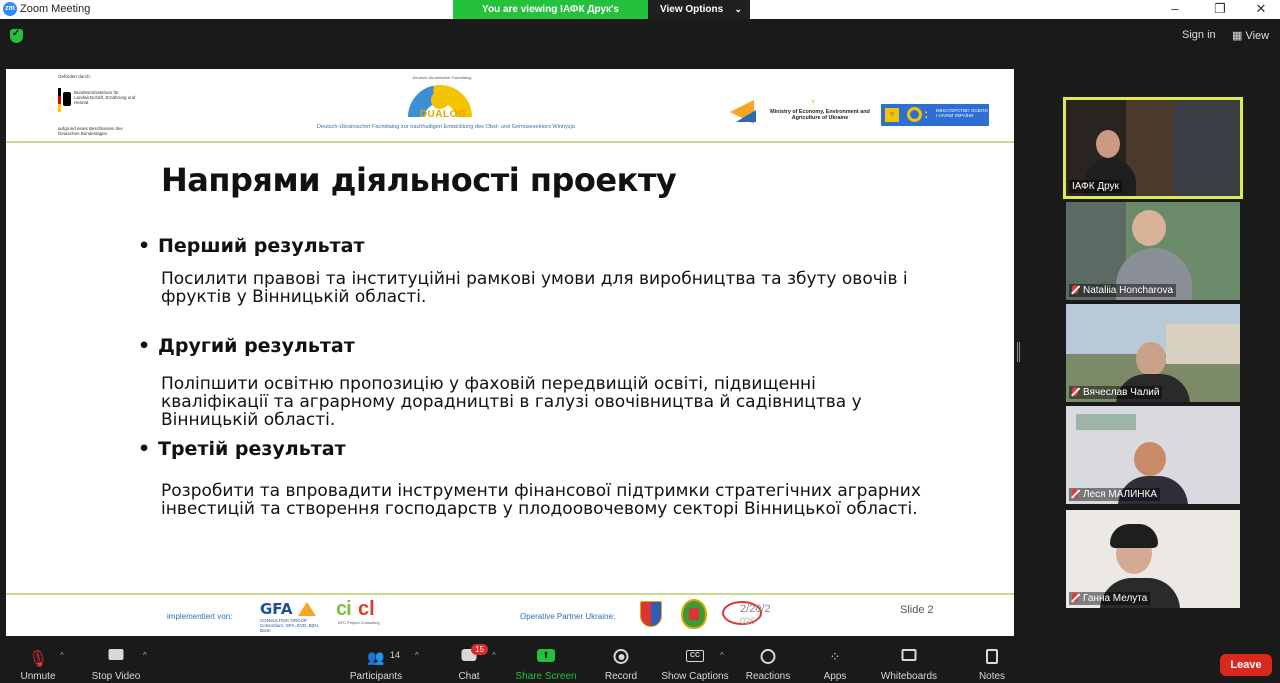 The width and height of the screenshot is (1280, 683). I want to click on muted-microphone-icon: 🎙, so click(38, 659).